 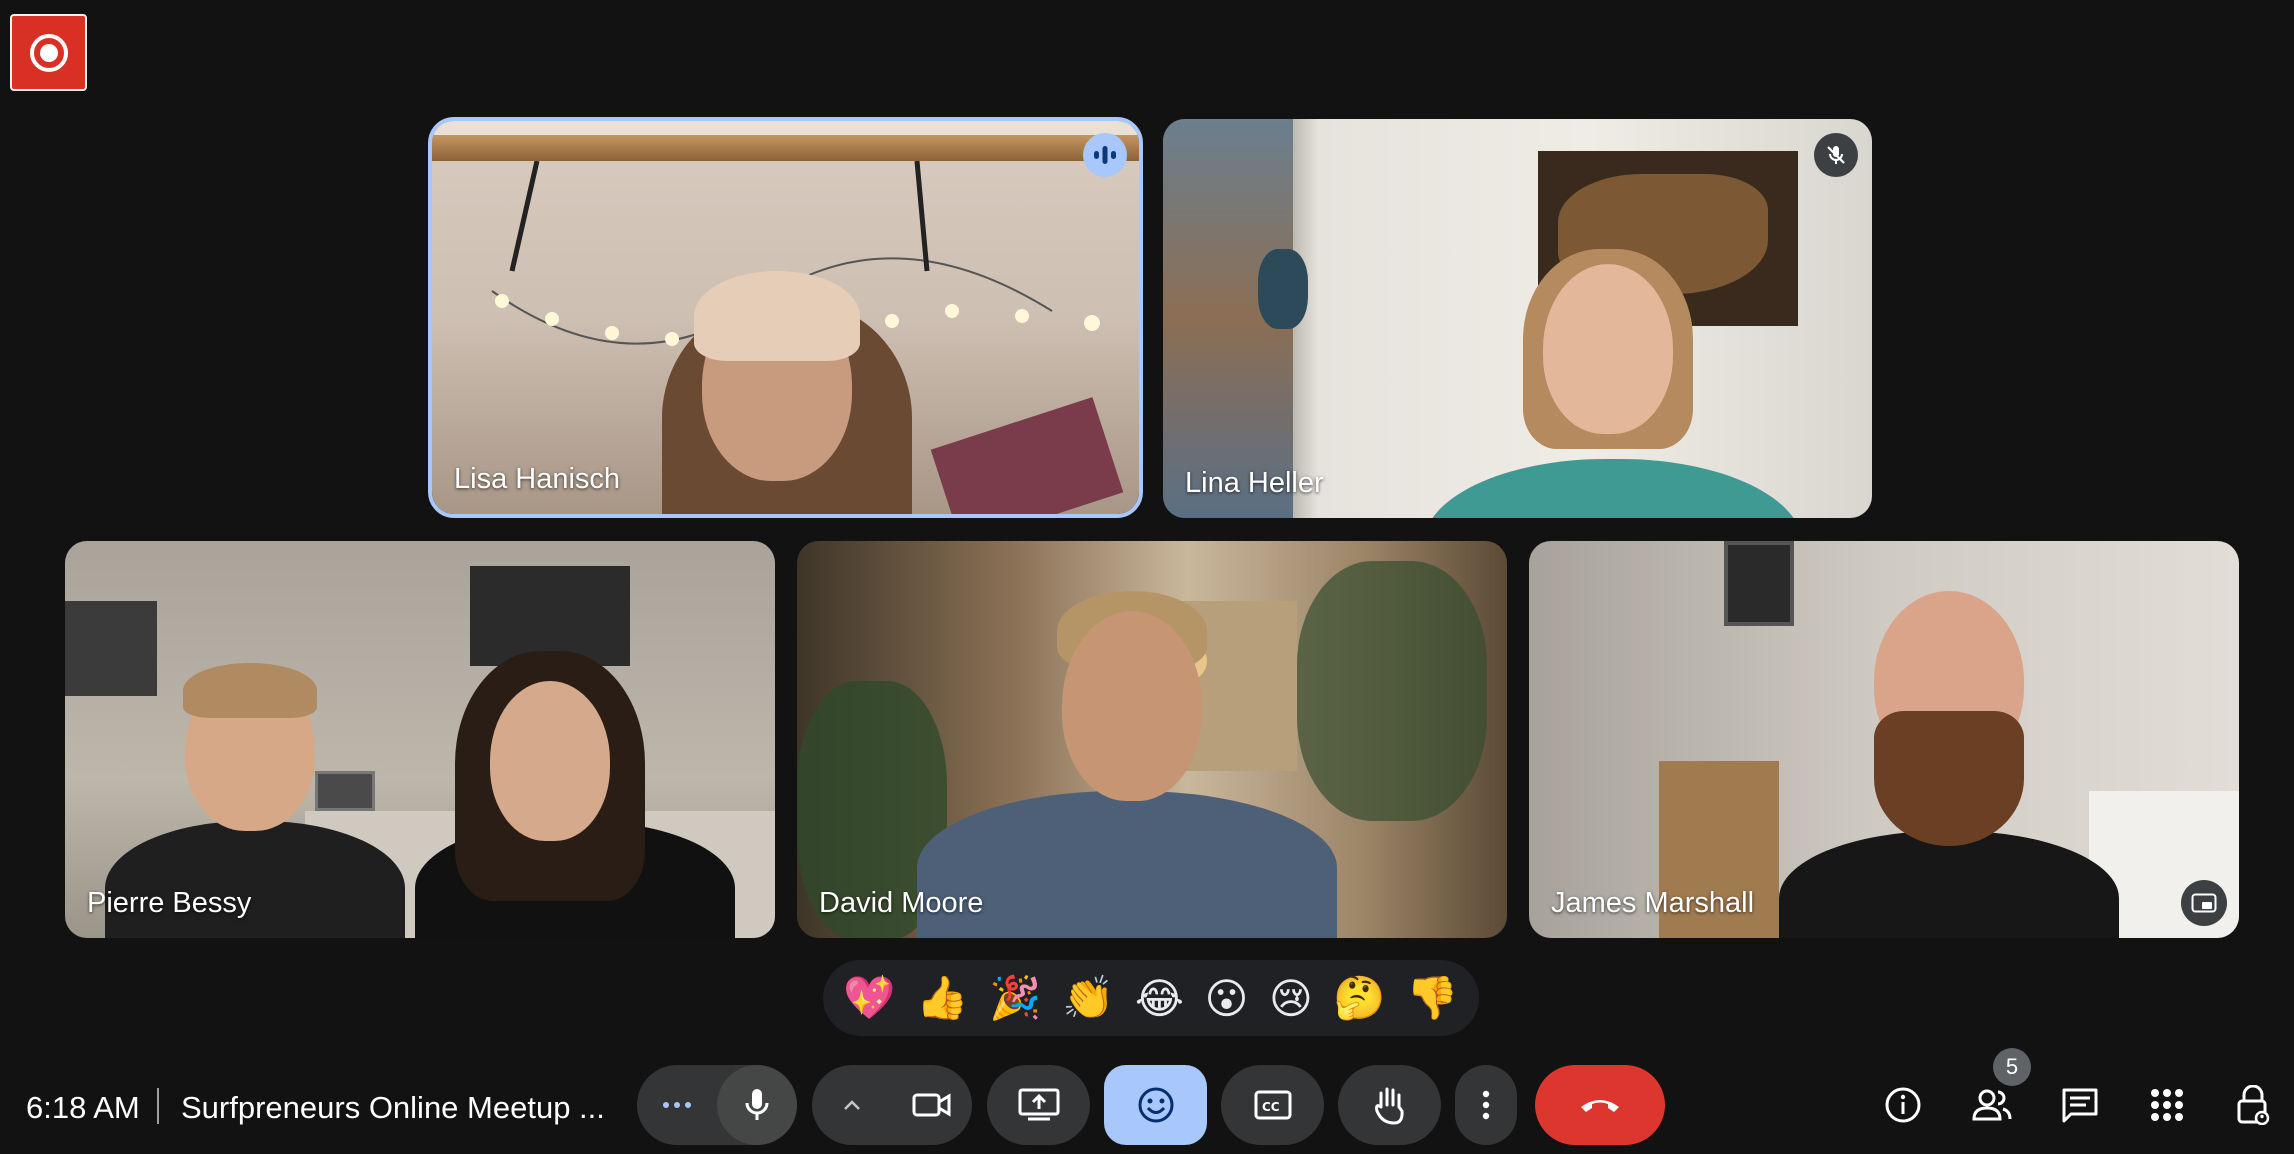 I want to click on reaction-party-popper: 🎉, so click(x=1015, y=998).